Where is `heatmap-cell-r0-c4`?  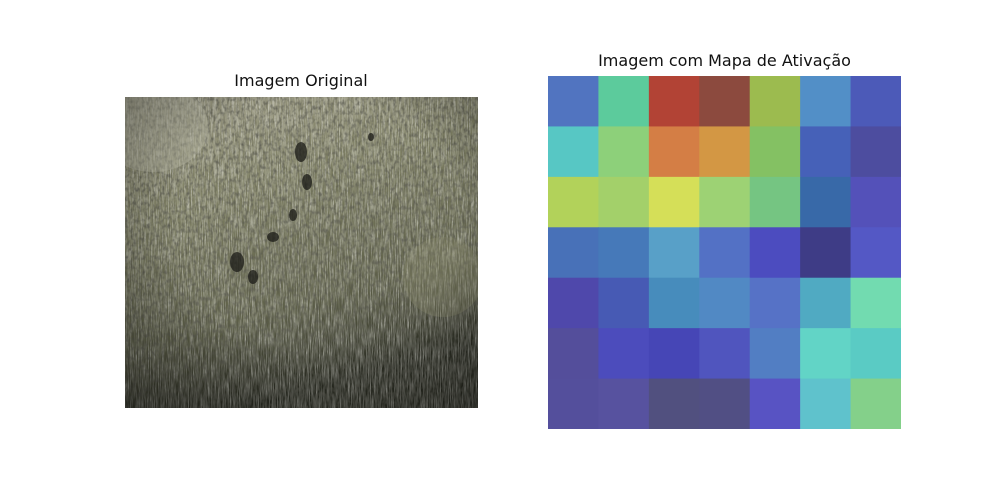 heatmap-cell-r0-c4 is located at coordinates (775, 101).